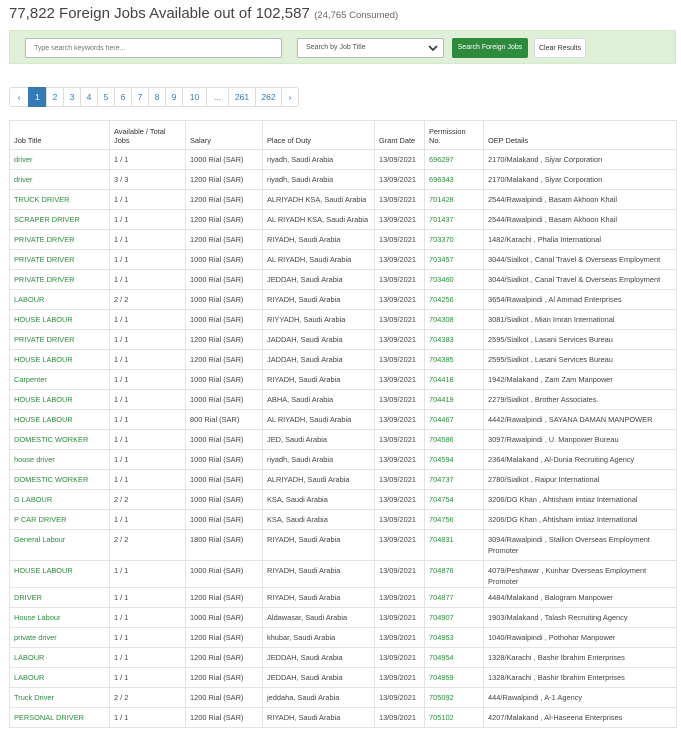  Describe the element at coordinates (106, 97) in the screenshot. I see `pagination-page-5: 5` at that location.